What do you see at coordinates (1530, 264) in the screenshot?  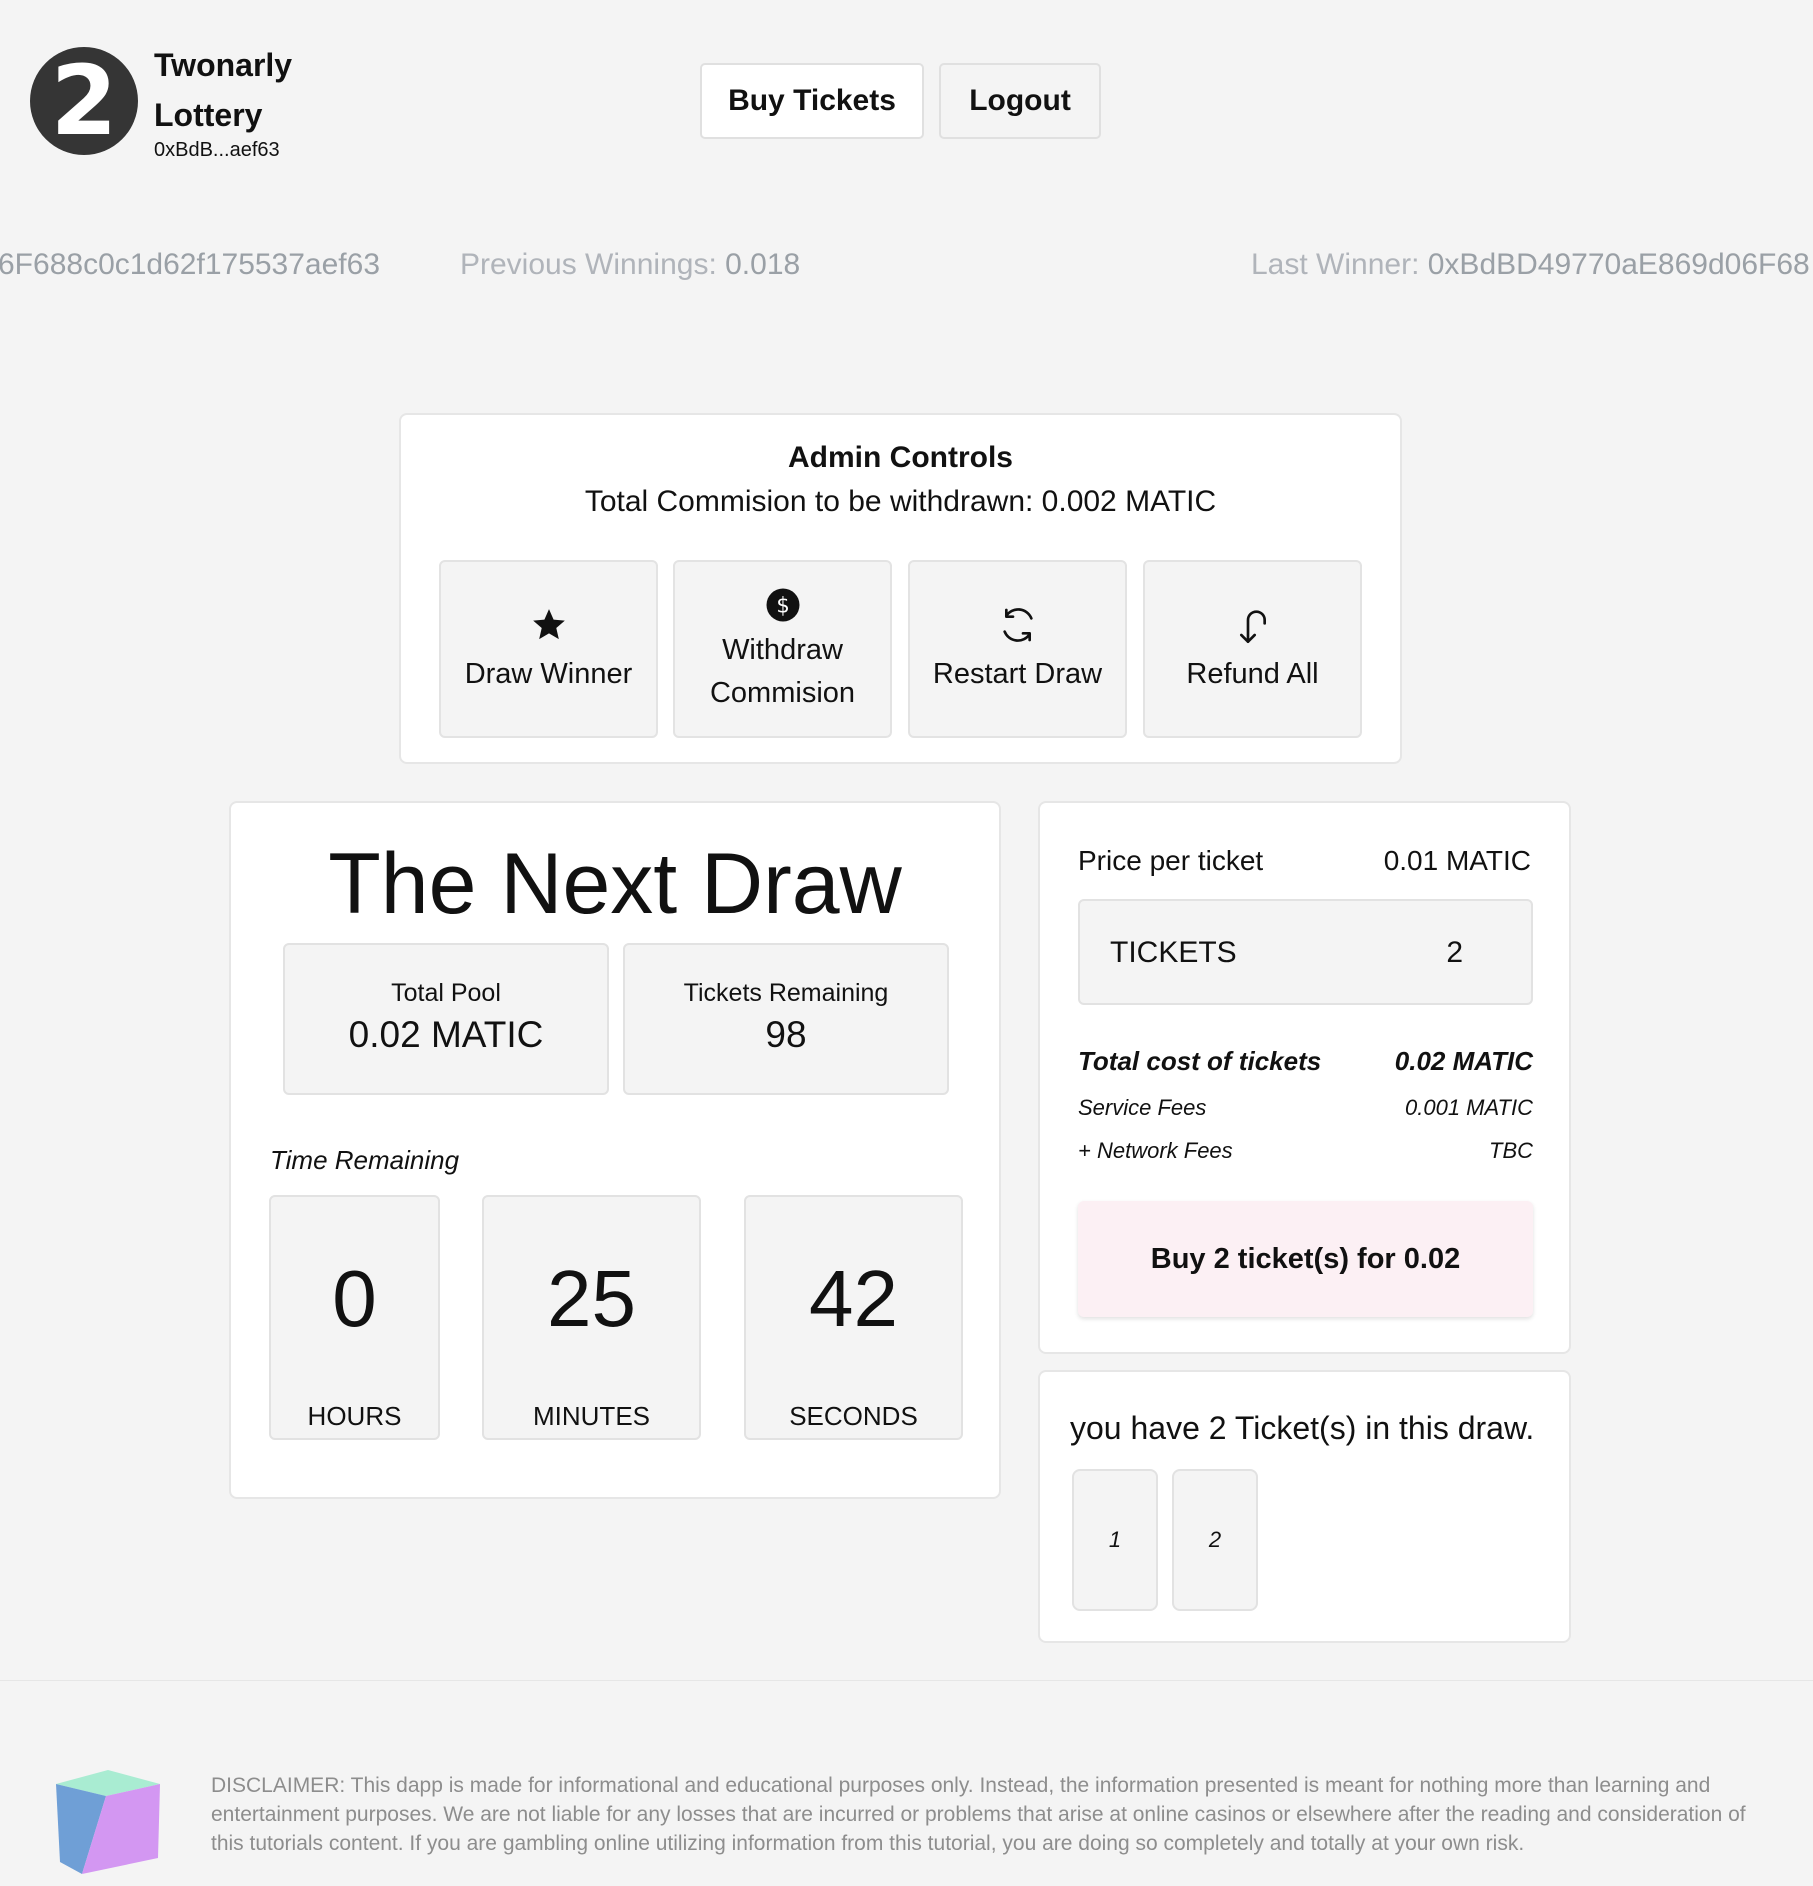 I see `last-winner: Last Winner: 0xBdBD49770aE869d06F68` at bounding box center [1530, 264].